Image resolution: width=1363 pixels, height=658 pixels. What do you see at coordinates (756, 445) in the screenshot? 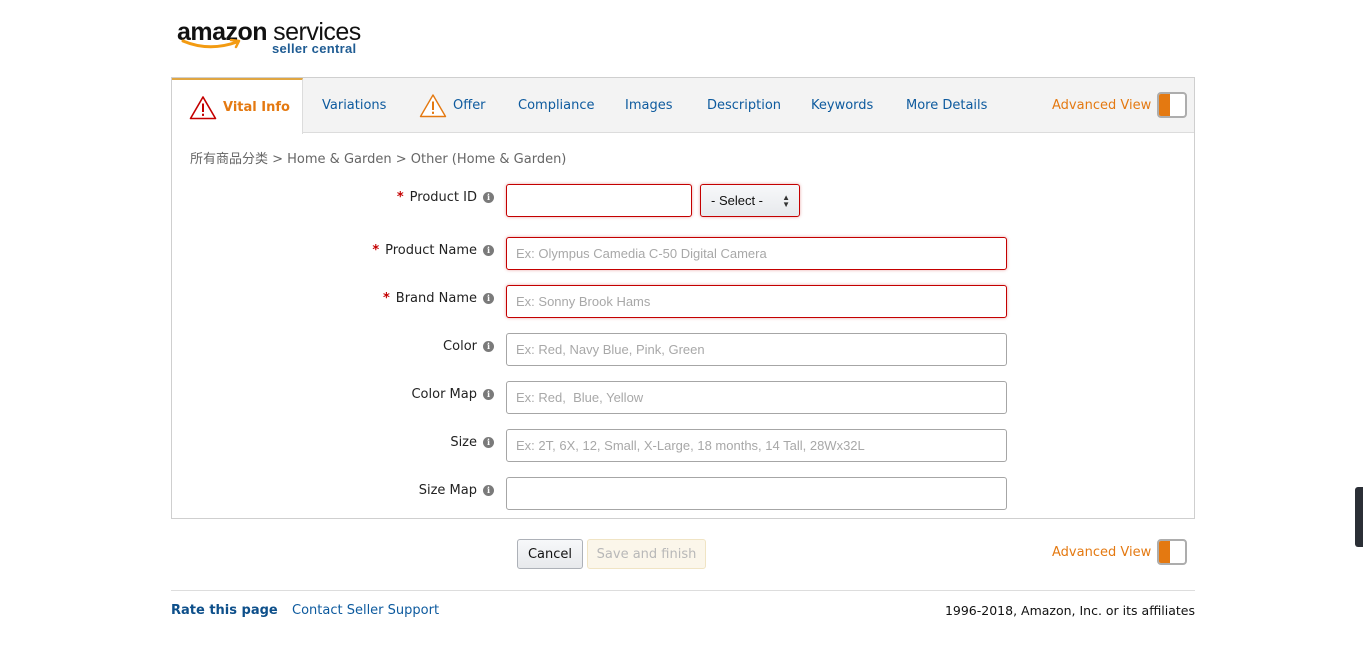
I see `size-input` at bounding box center [756, 445].